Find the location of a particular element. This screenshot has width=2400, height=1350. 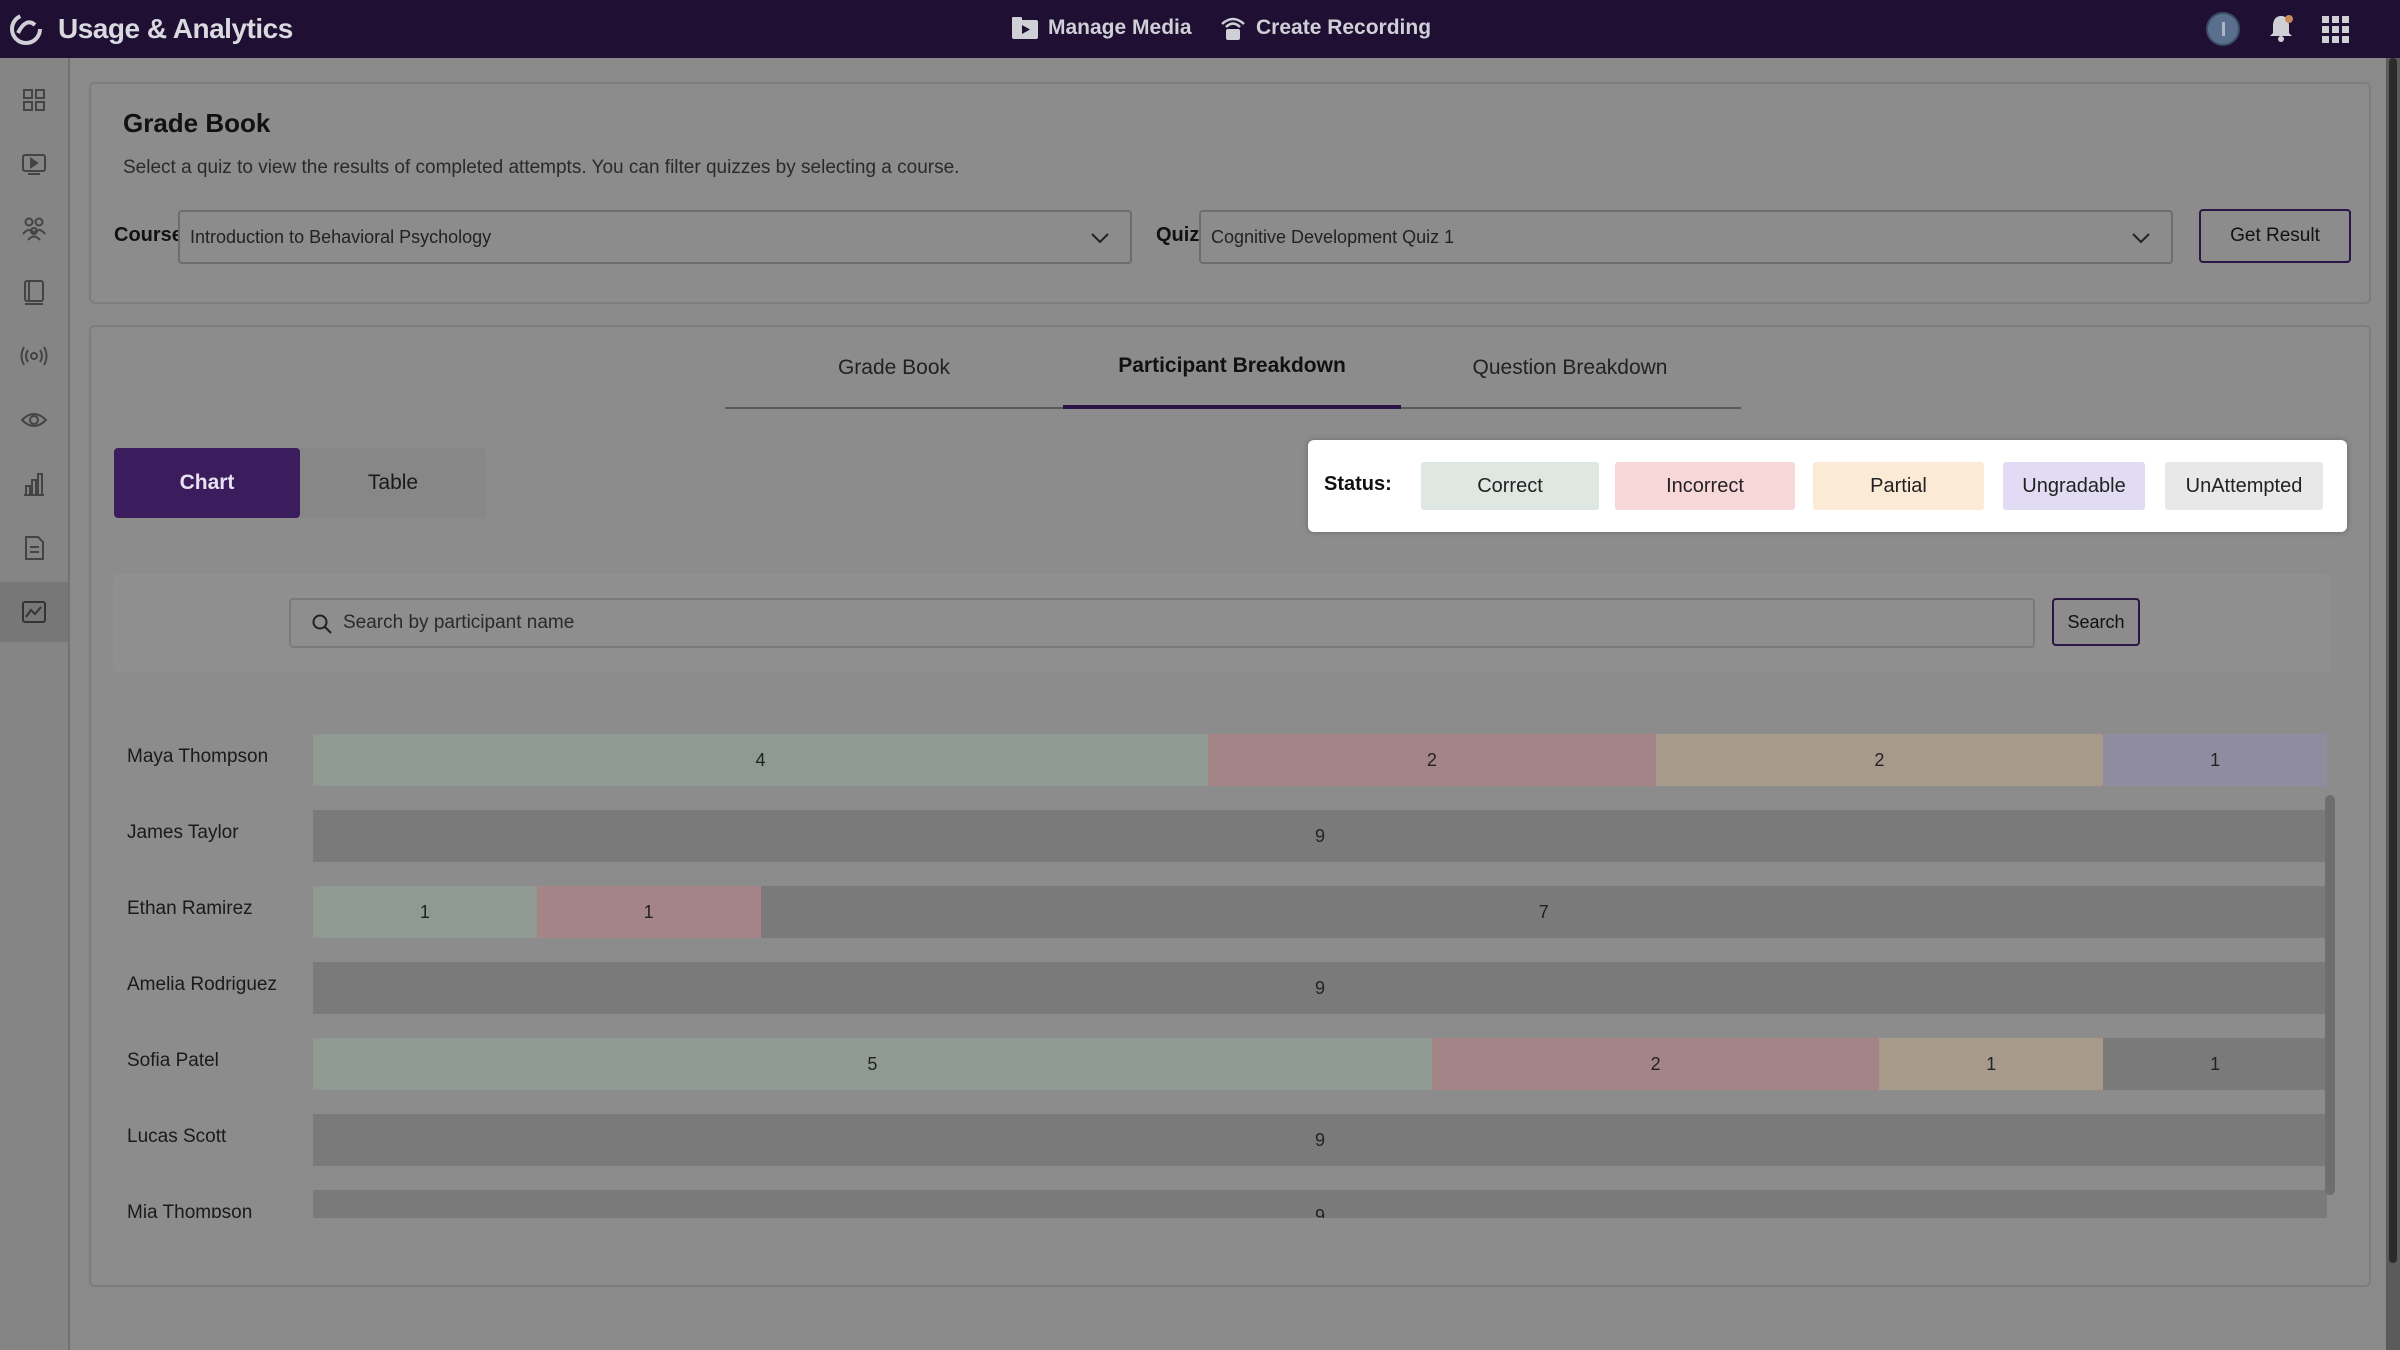

chart-scrollbar is located at coordinates (2330, 995).